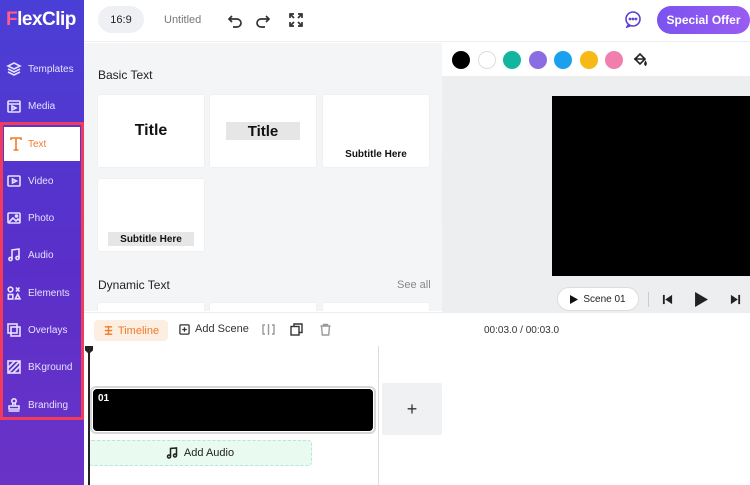 The width and height of the screenshot is (750, 485). Describe the element at coordinates (14, 405) in the screenshot. I see `stamp-icon` at that location.